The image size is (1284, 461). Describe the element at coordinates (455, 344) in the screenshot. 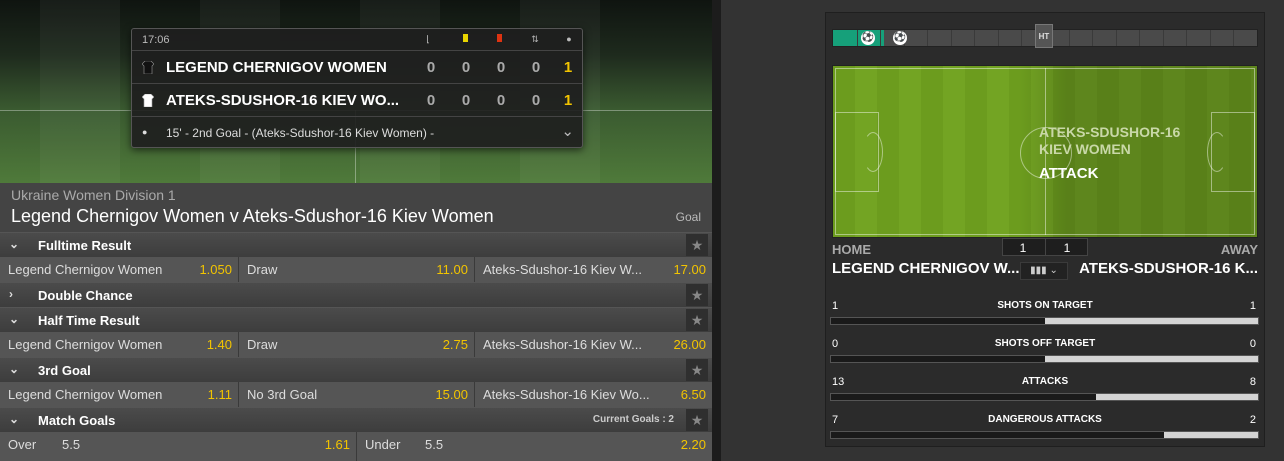

I see `selection-odds: 2.75` at that location.